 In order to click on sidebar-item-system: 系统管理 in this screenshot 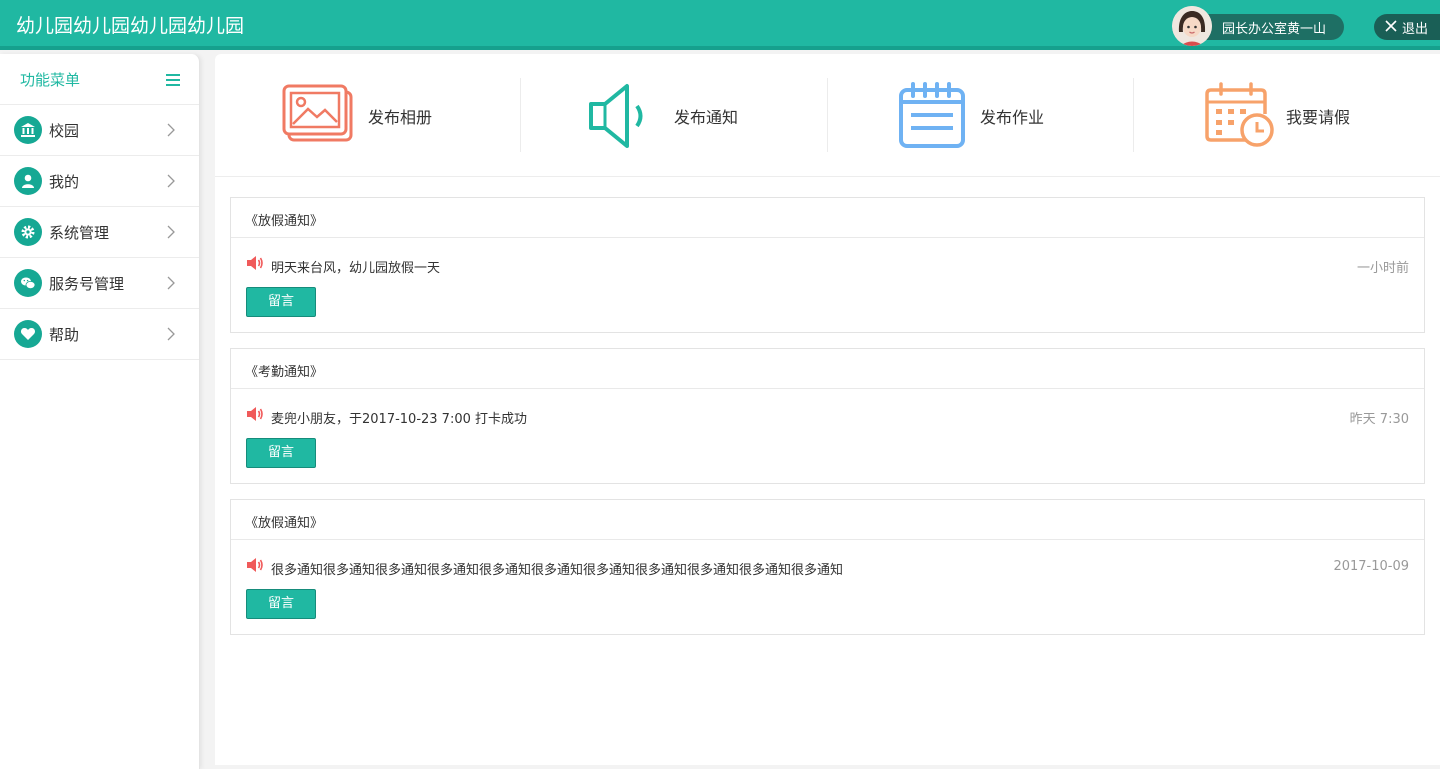, I will do `click(99, 232)`.